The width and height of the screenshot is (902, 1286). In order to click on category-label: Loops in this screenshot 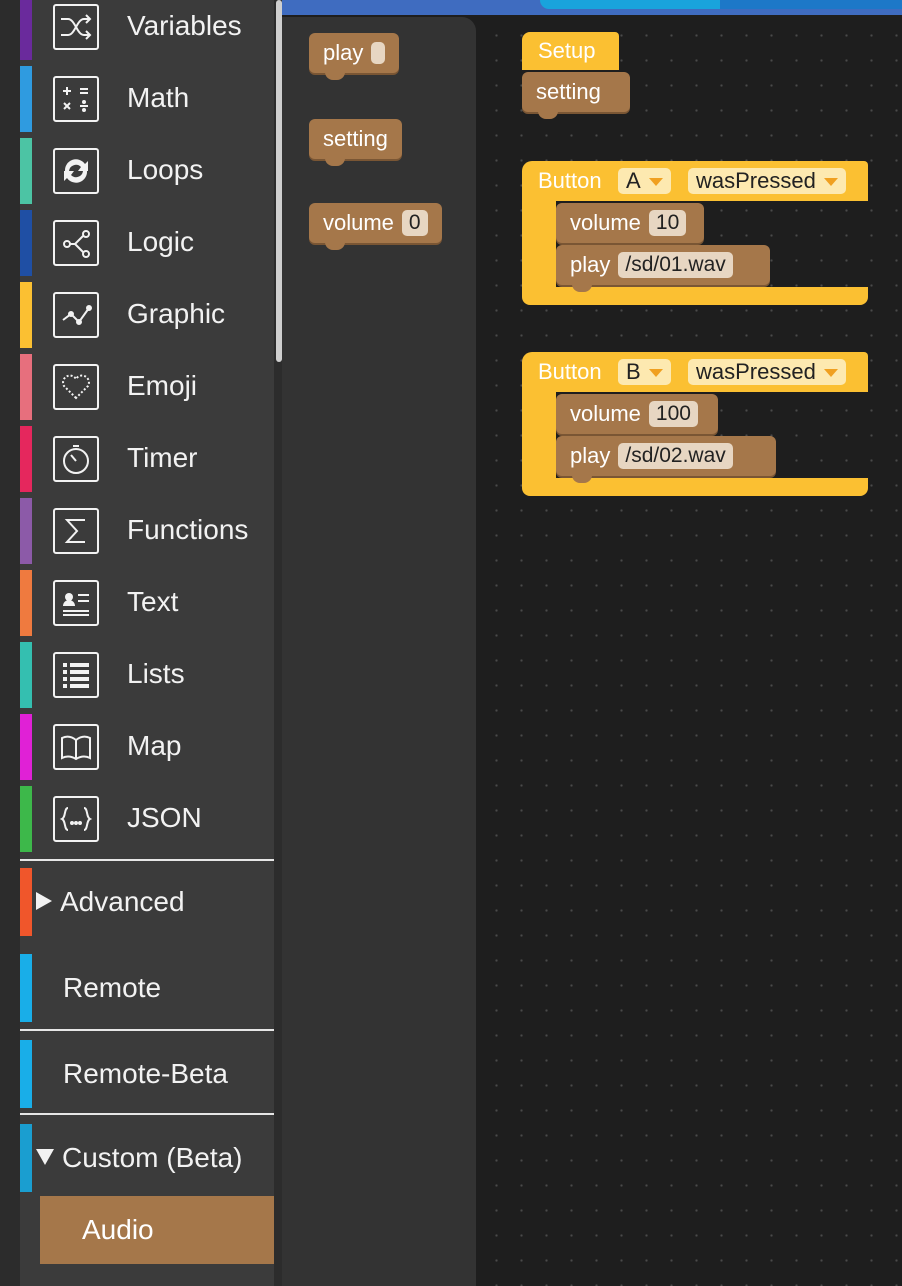, I will do `click(165, 169)`.